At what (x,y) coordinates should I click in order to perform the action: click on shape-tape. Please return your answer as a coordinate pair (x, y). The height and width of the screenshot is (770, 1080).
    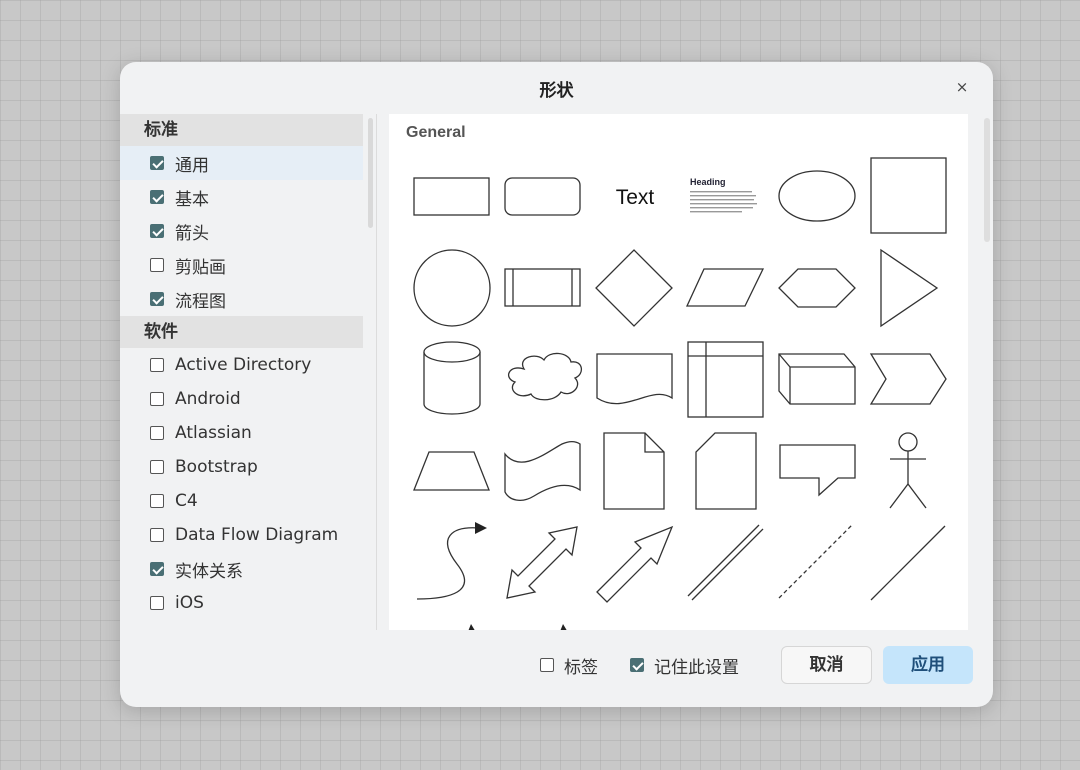
    Looking at the image, I should click on (542, 471).